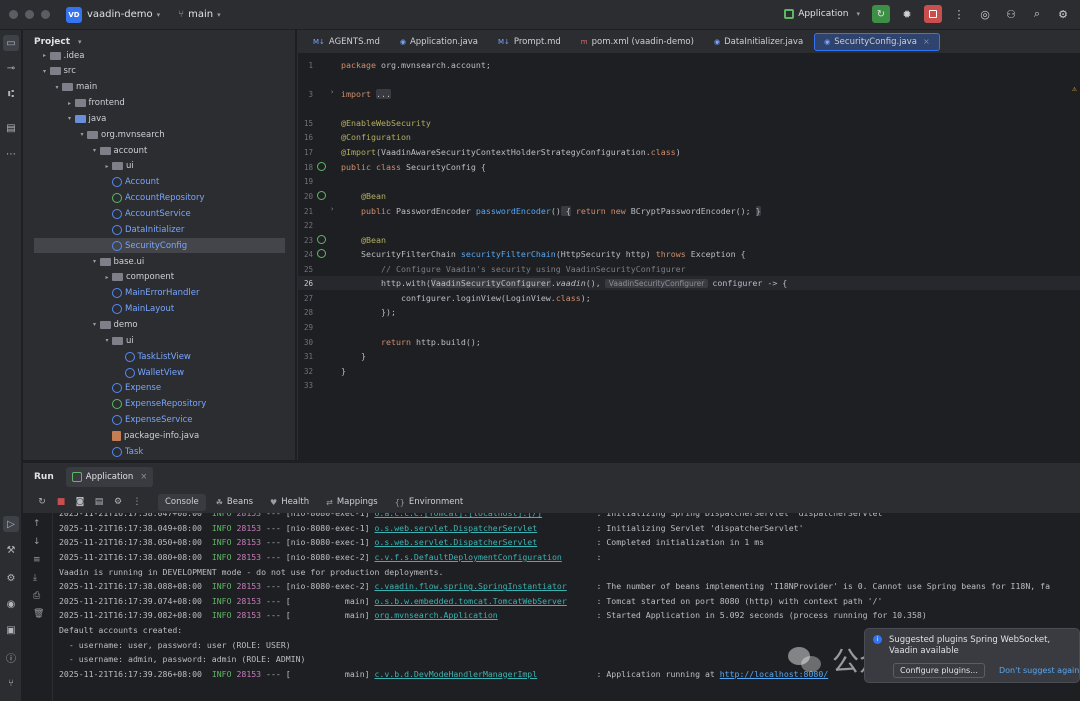 Image resolution: width=1080 pixels, height=701 pixels. I want to click on editor-tab: M↓ AGENTS.md, so click(346, 42).